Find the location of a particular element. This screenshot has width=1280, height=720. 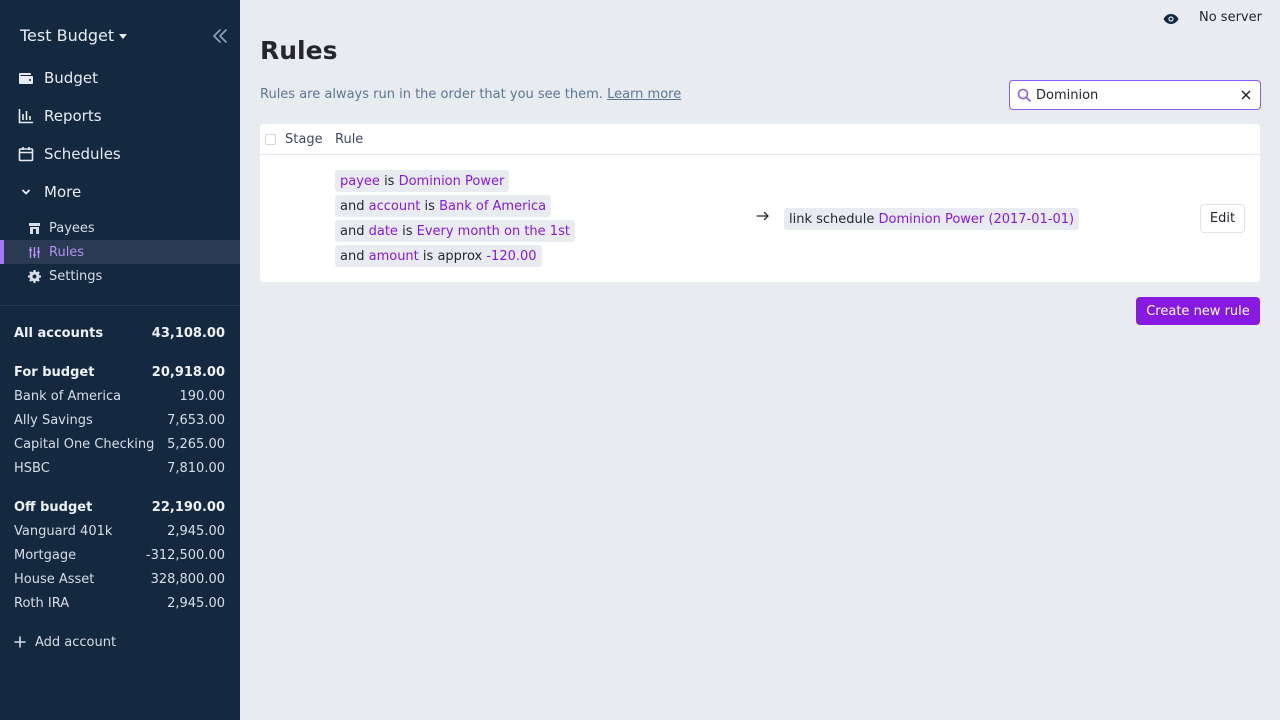

account-balance: 328,800.00 is located at coordinates (187, 579).